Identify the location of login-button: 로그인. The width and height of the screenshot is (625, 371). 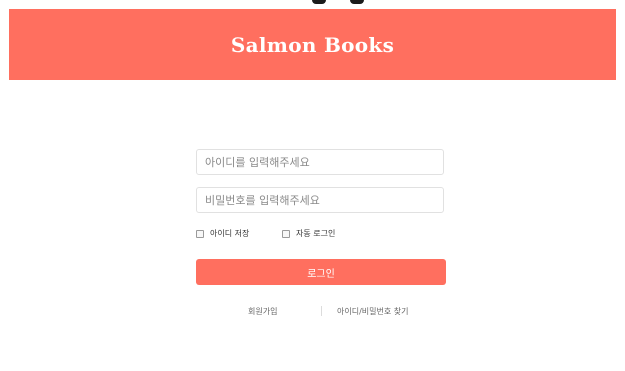
(321, 272).